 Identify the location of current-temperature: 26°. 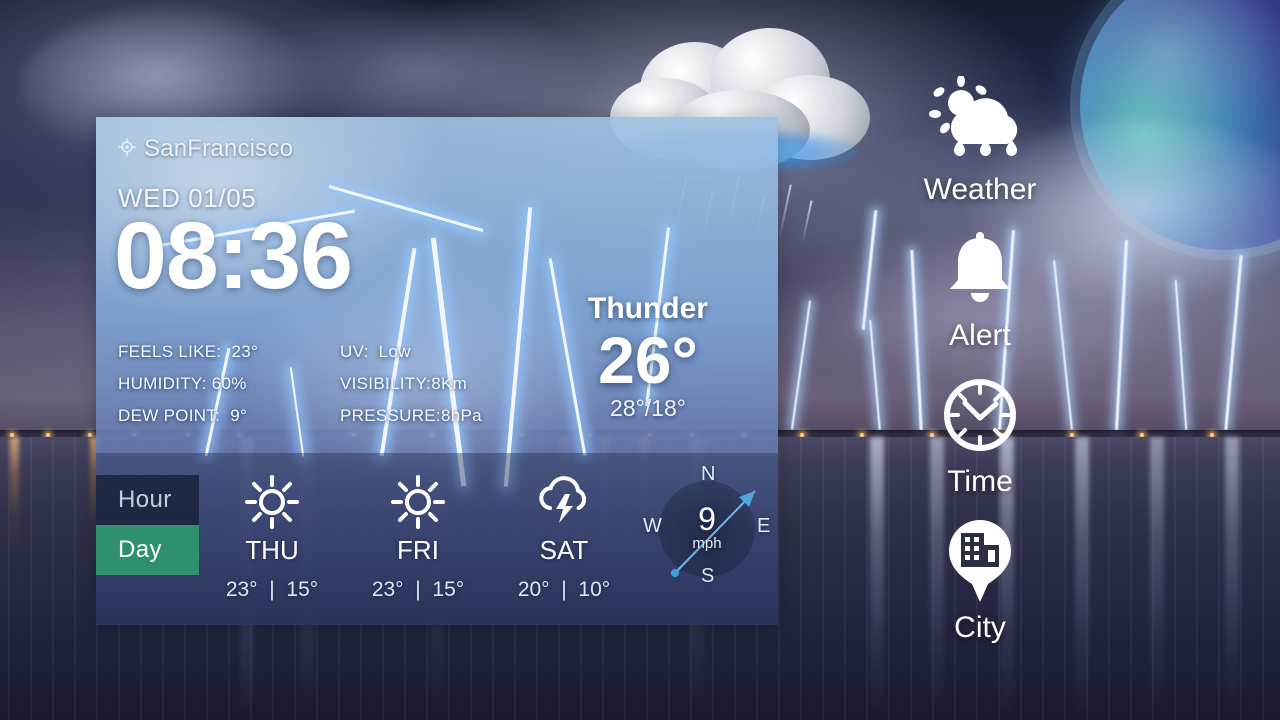
(648, 360).